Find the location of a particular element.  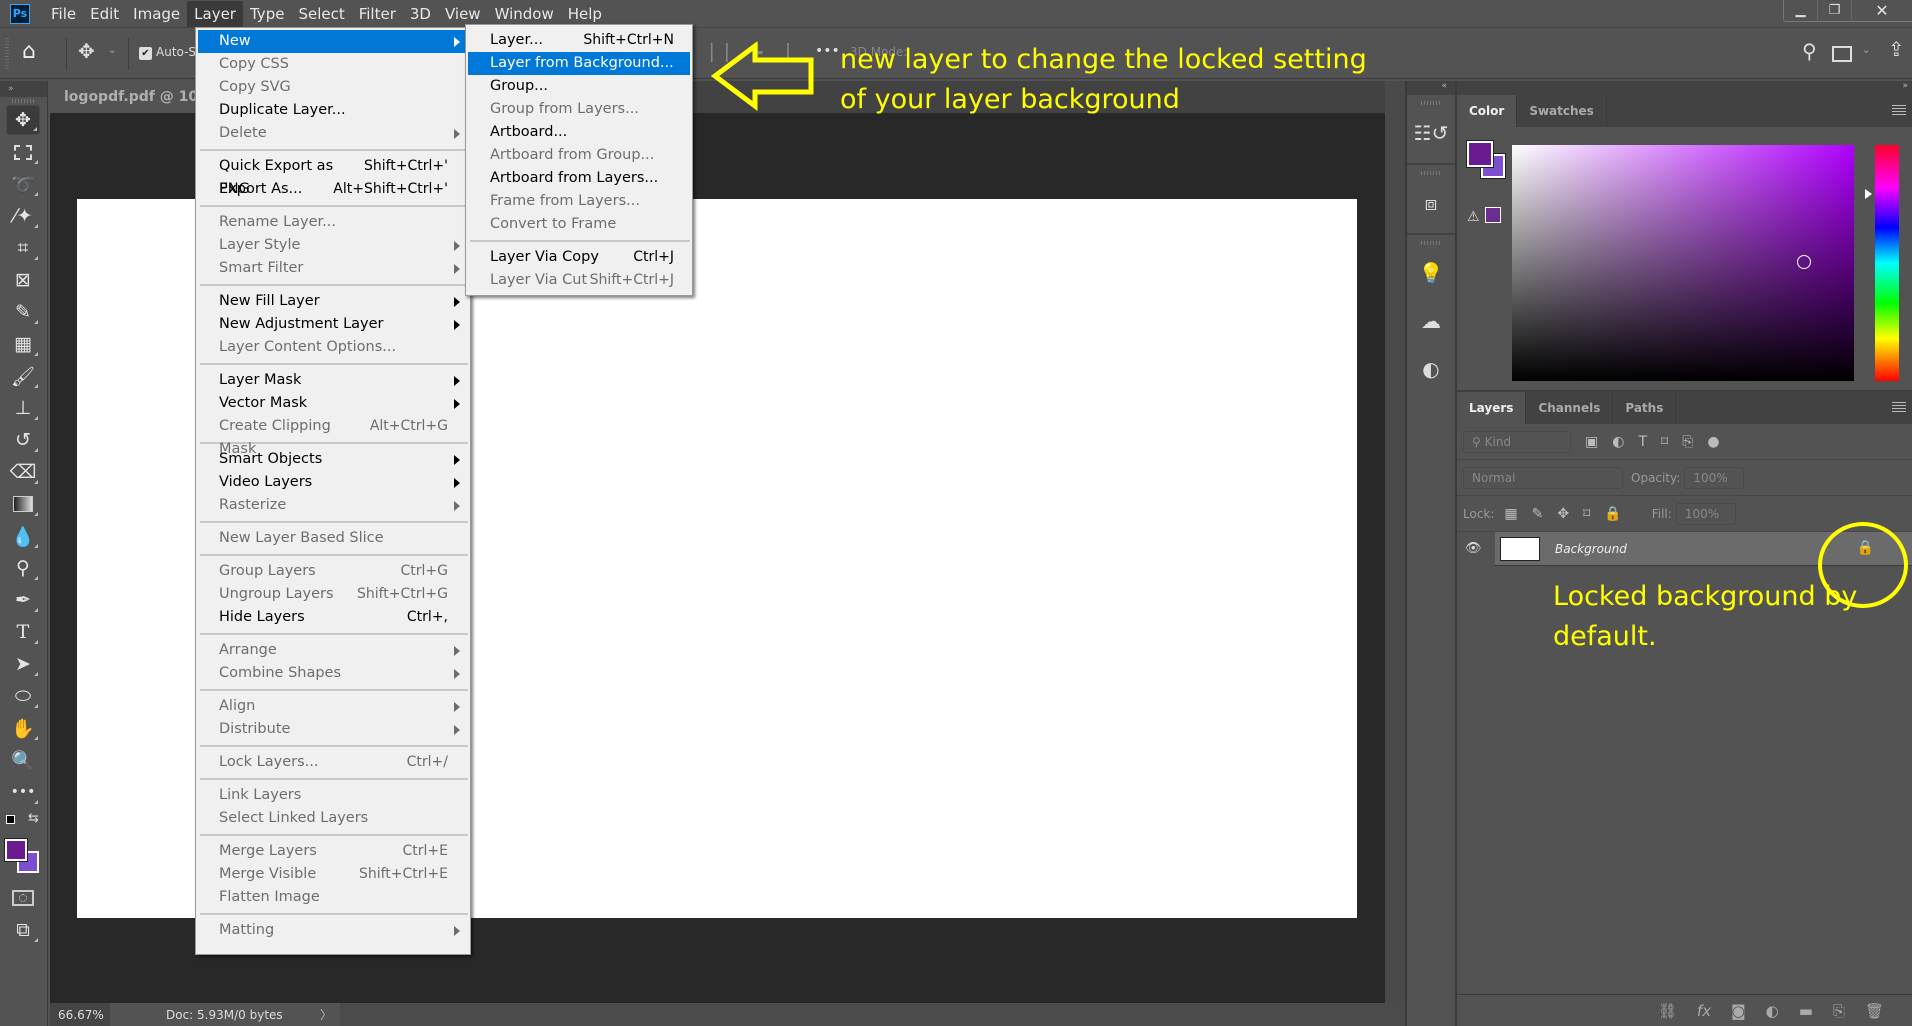

menu-item-delete: Delete is located at coordinates (333, 133).